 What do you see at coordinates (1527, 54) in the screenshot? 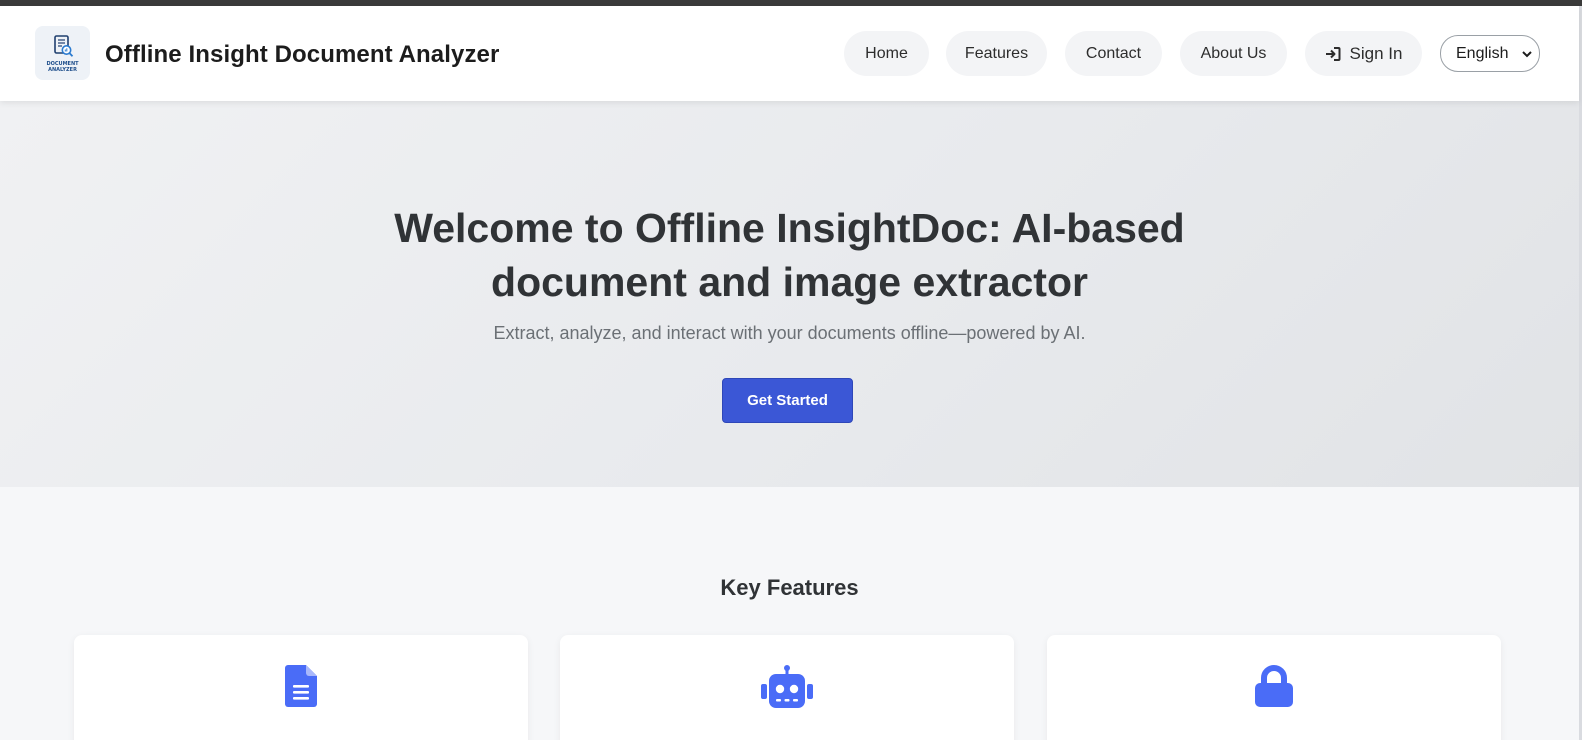
I see `chevron-down-icon` at bounding box center [1527, 54].